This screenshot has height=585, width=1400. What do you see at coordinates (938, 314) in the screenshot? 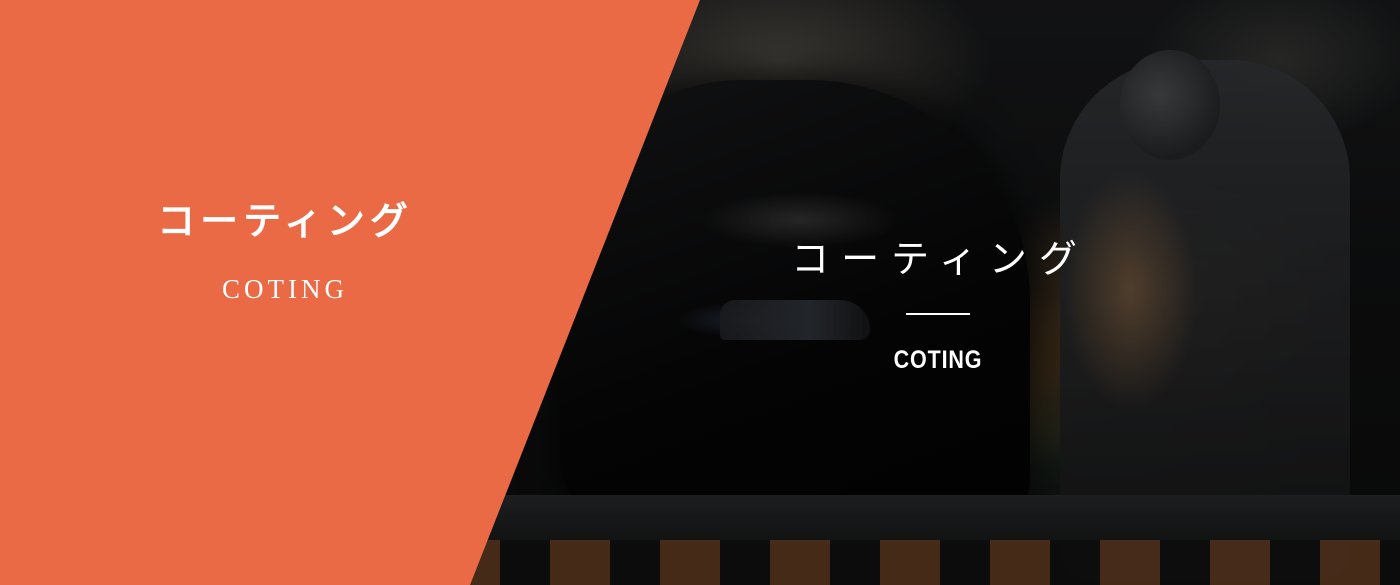
I see `title-divider` at bounding box center [938, 314].